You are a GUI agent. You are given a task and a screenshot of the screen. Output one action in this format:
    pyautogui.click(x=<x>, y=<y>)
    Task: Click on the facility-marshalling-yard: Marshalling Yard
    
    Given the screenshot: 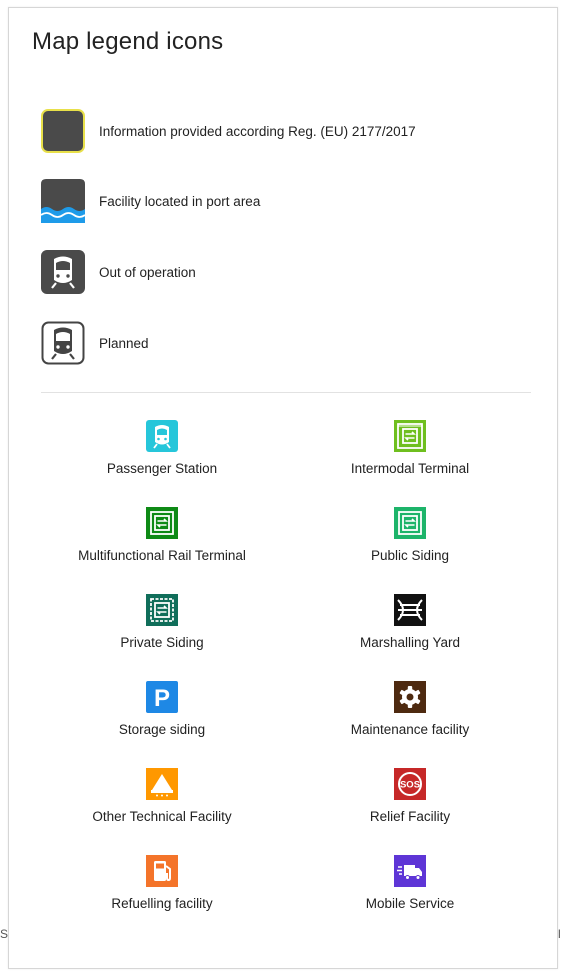 What is the action you would take?
    pyautogui.click(x=410, y=622)
    